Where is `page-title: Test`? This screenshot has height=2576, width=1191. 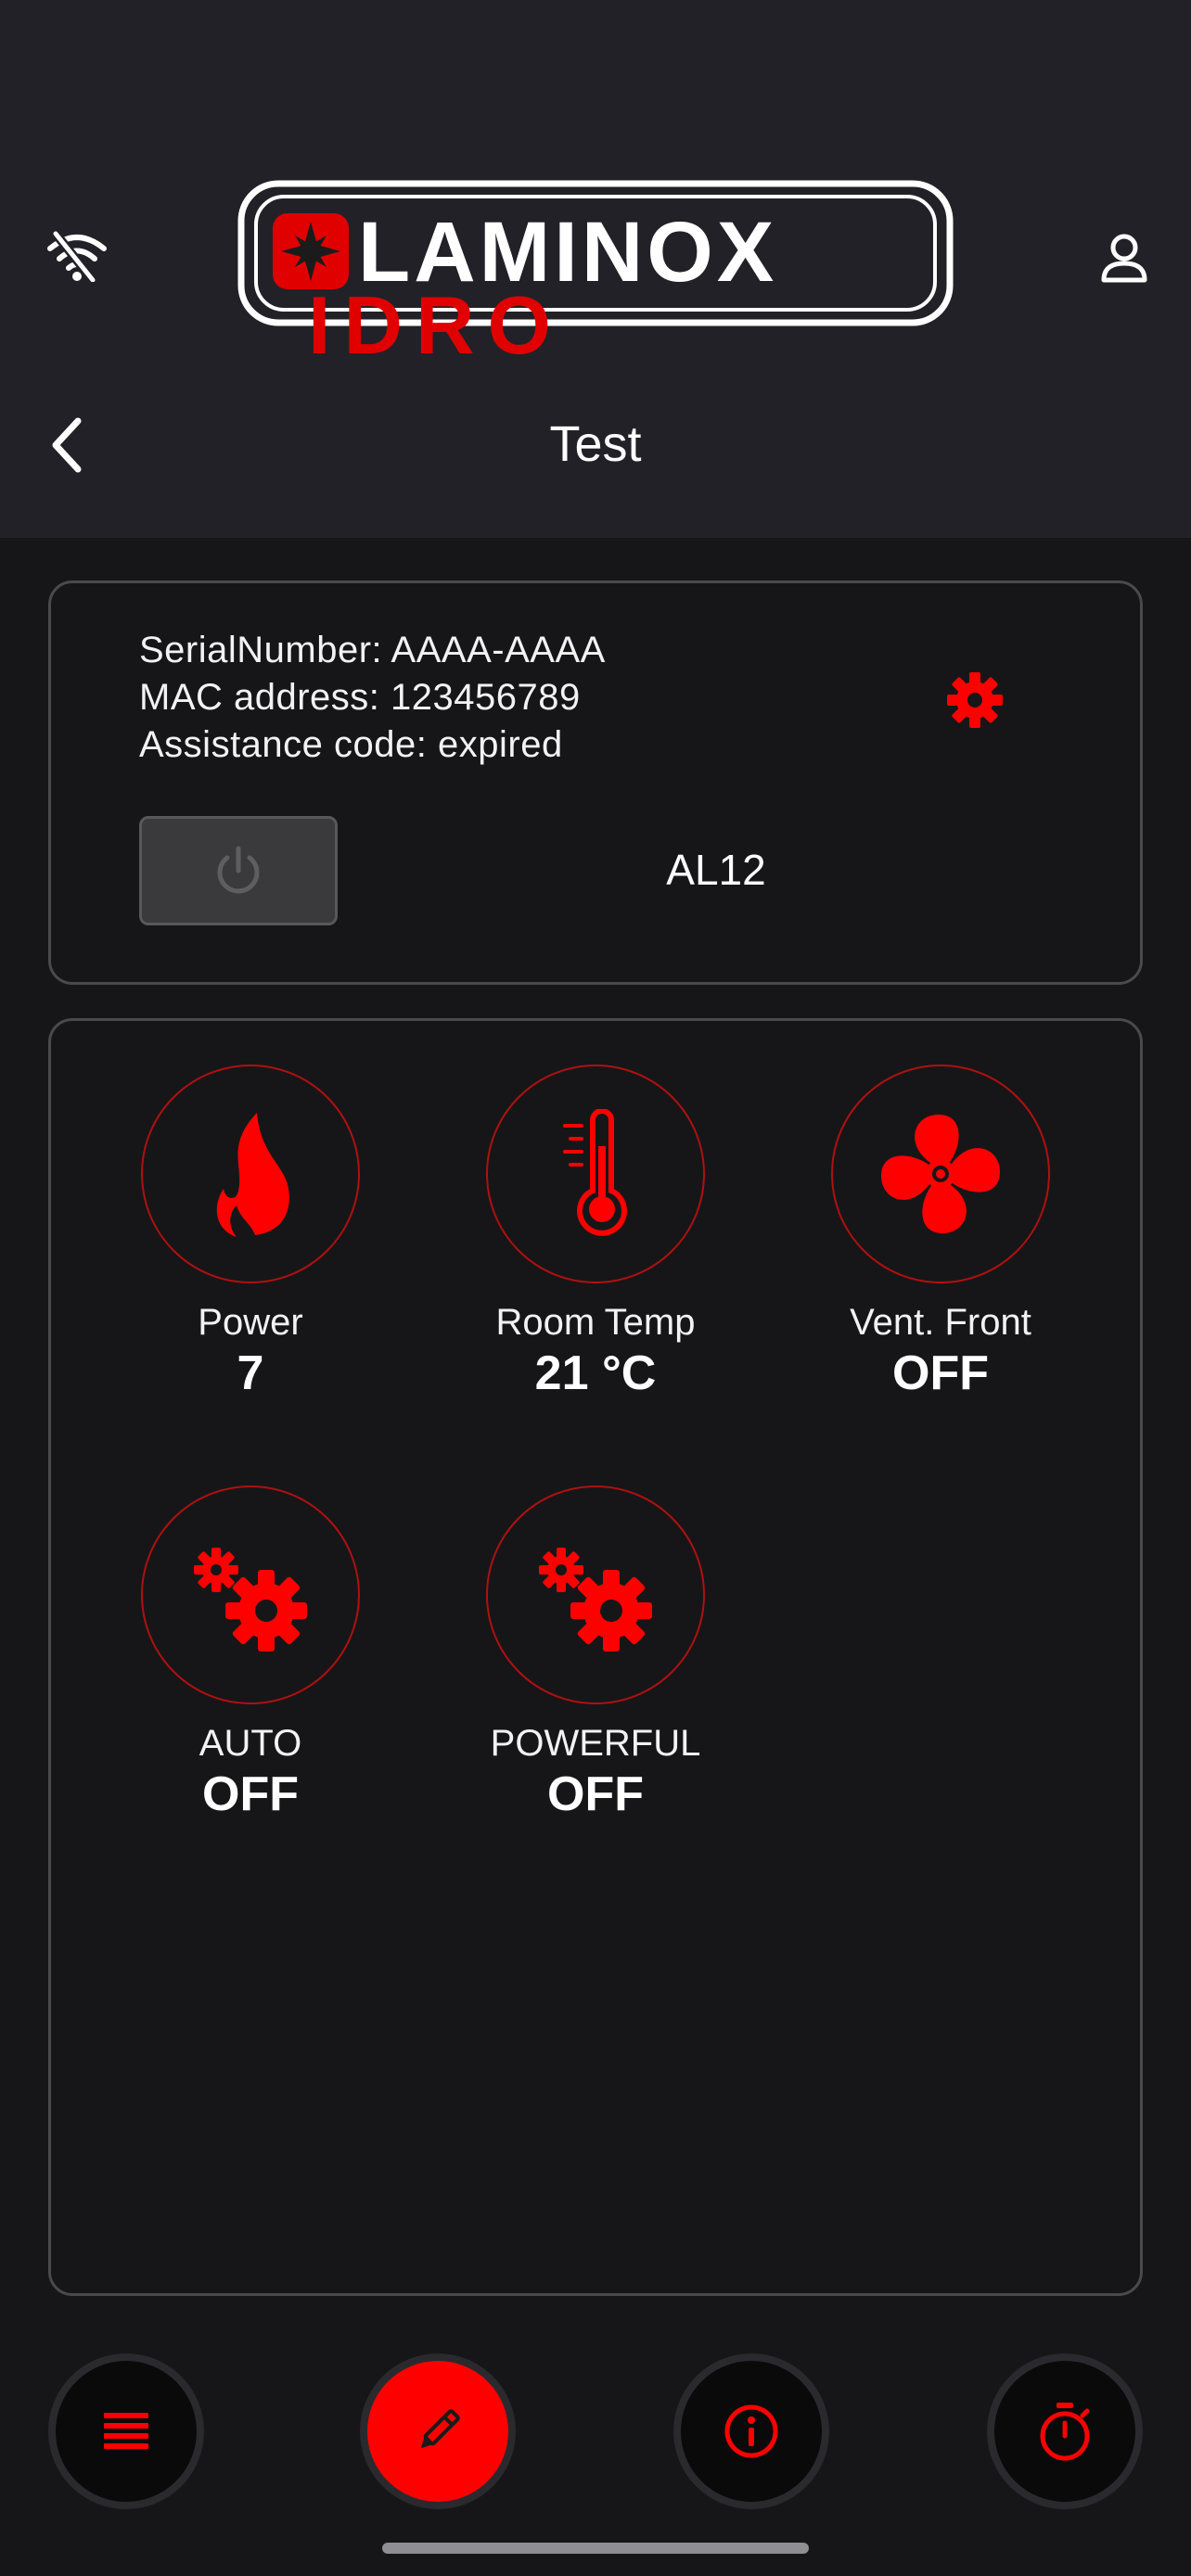 page-title: Test is located at coordinates (595, 444).